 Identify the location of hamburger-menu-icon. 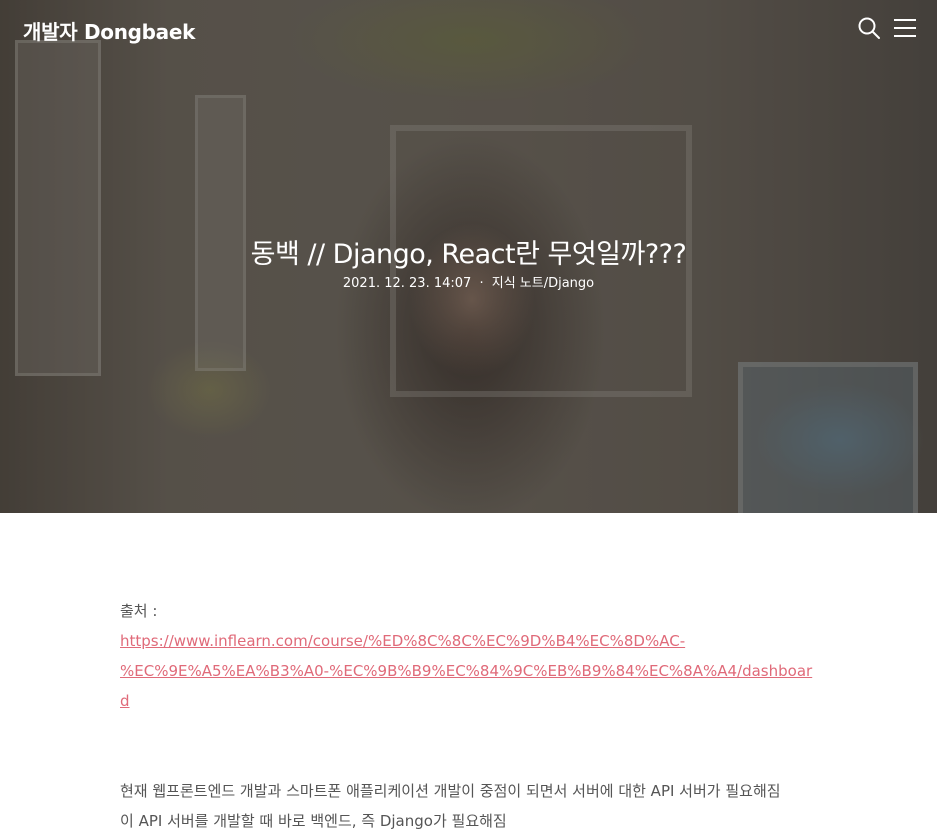
(905, 28).